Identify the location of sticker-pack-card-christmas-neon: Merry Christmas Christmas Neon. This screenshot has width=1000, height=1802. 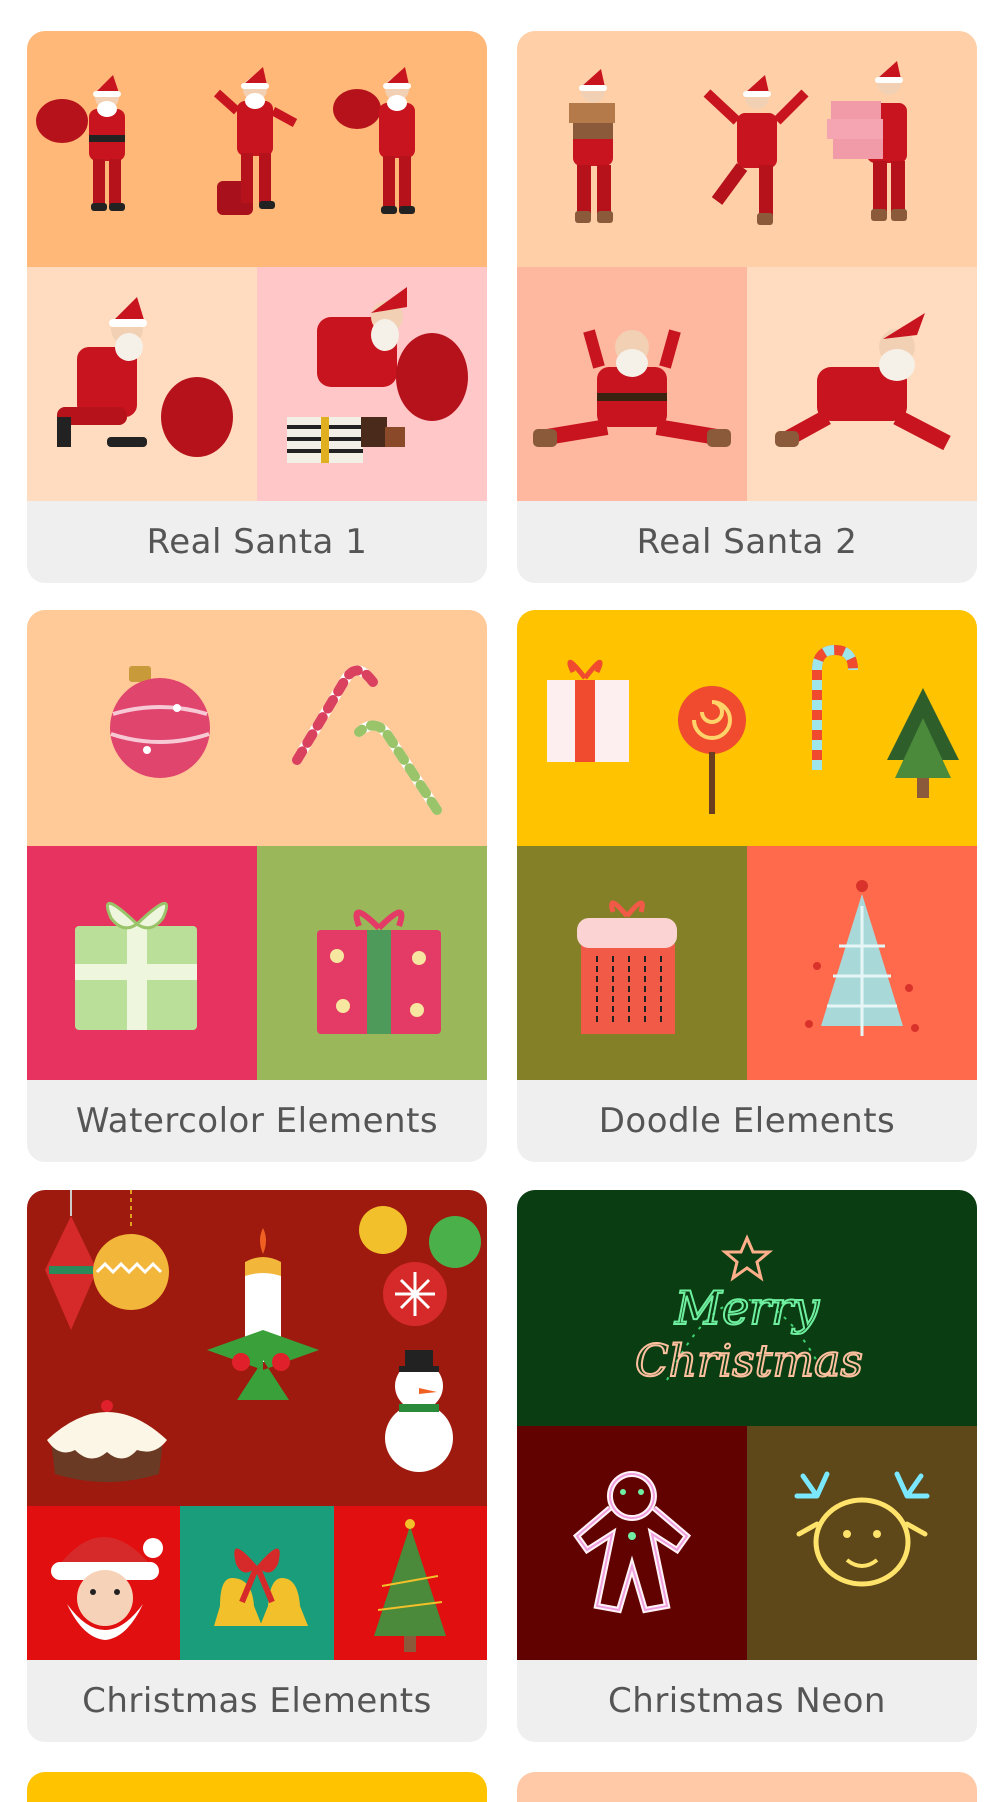
(747, 1466).